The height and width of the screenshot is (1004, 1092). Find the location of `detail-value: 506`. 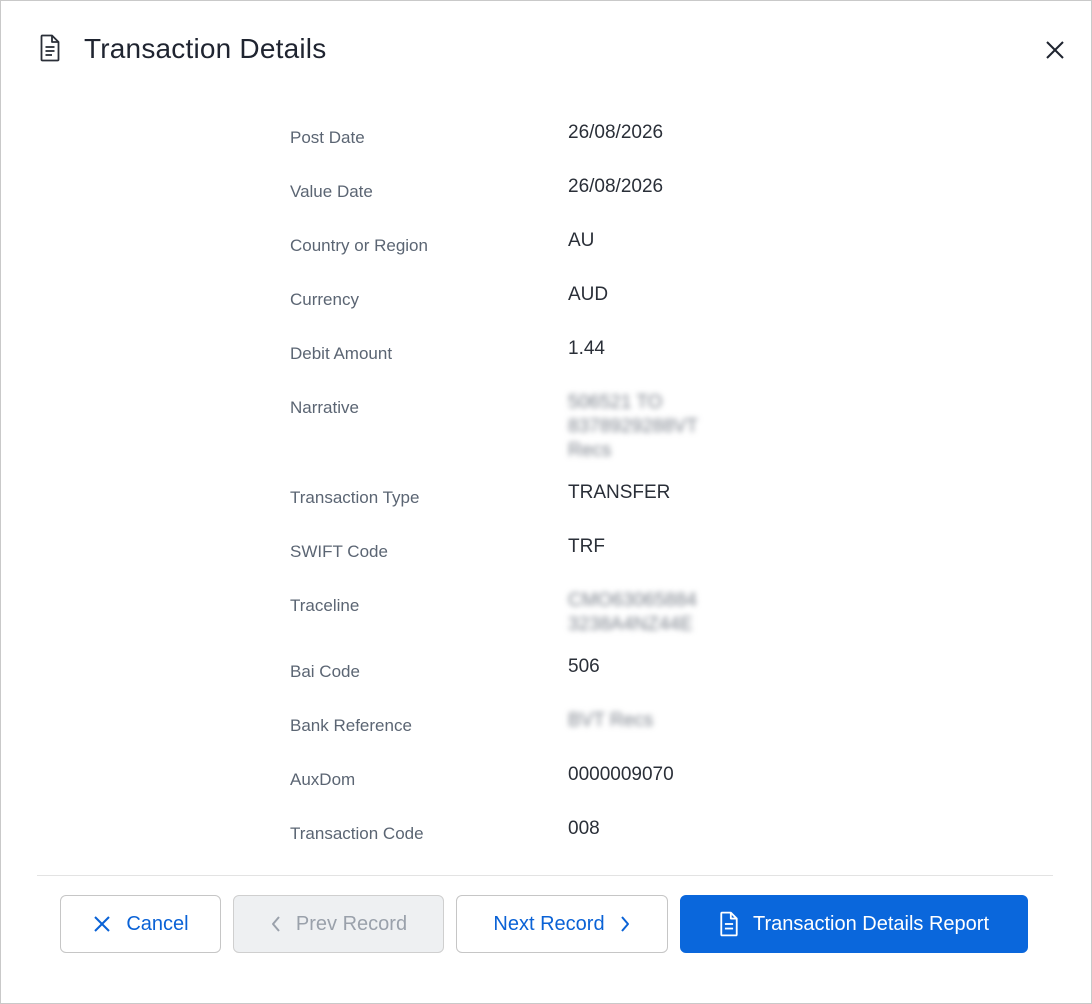

detail-value: 506 is located at coordinates (663, 667).